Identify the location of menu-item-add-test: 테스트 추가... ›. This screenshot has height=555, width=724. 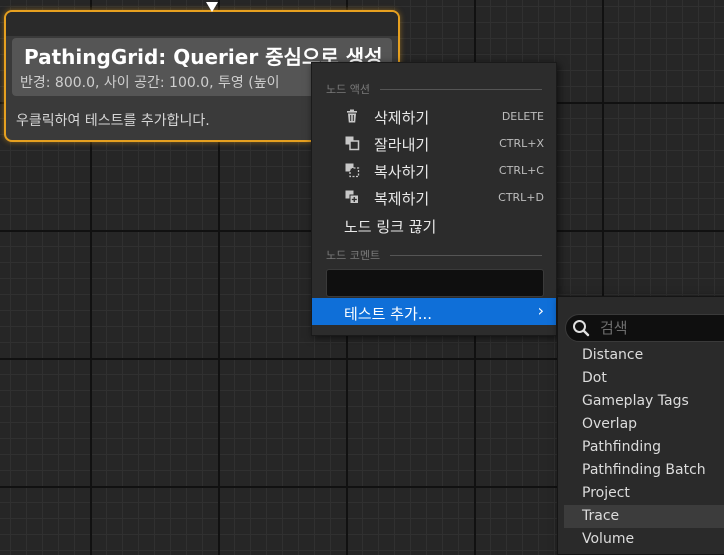
(434, 311).